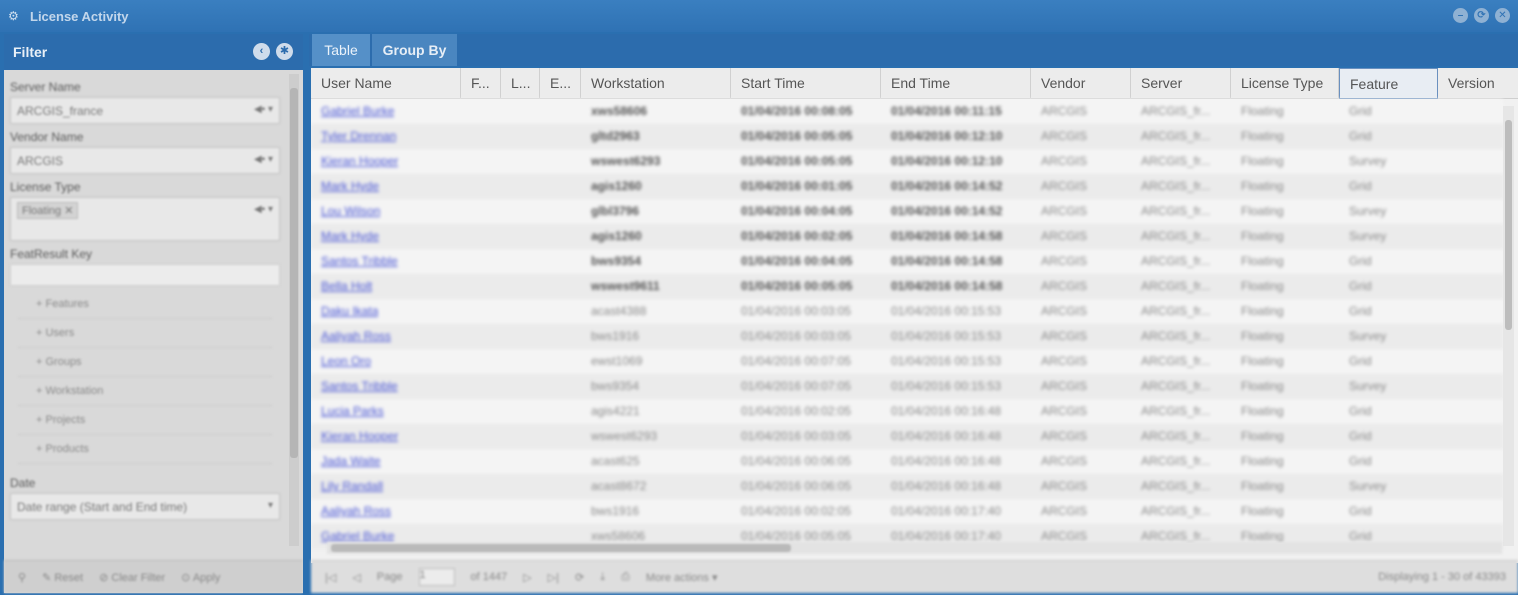 The image size is (1518, 595). Describe the element at coordinates (1460, 15) in the screenshot. I see `minimize-icon: –` at that location.